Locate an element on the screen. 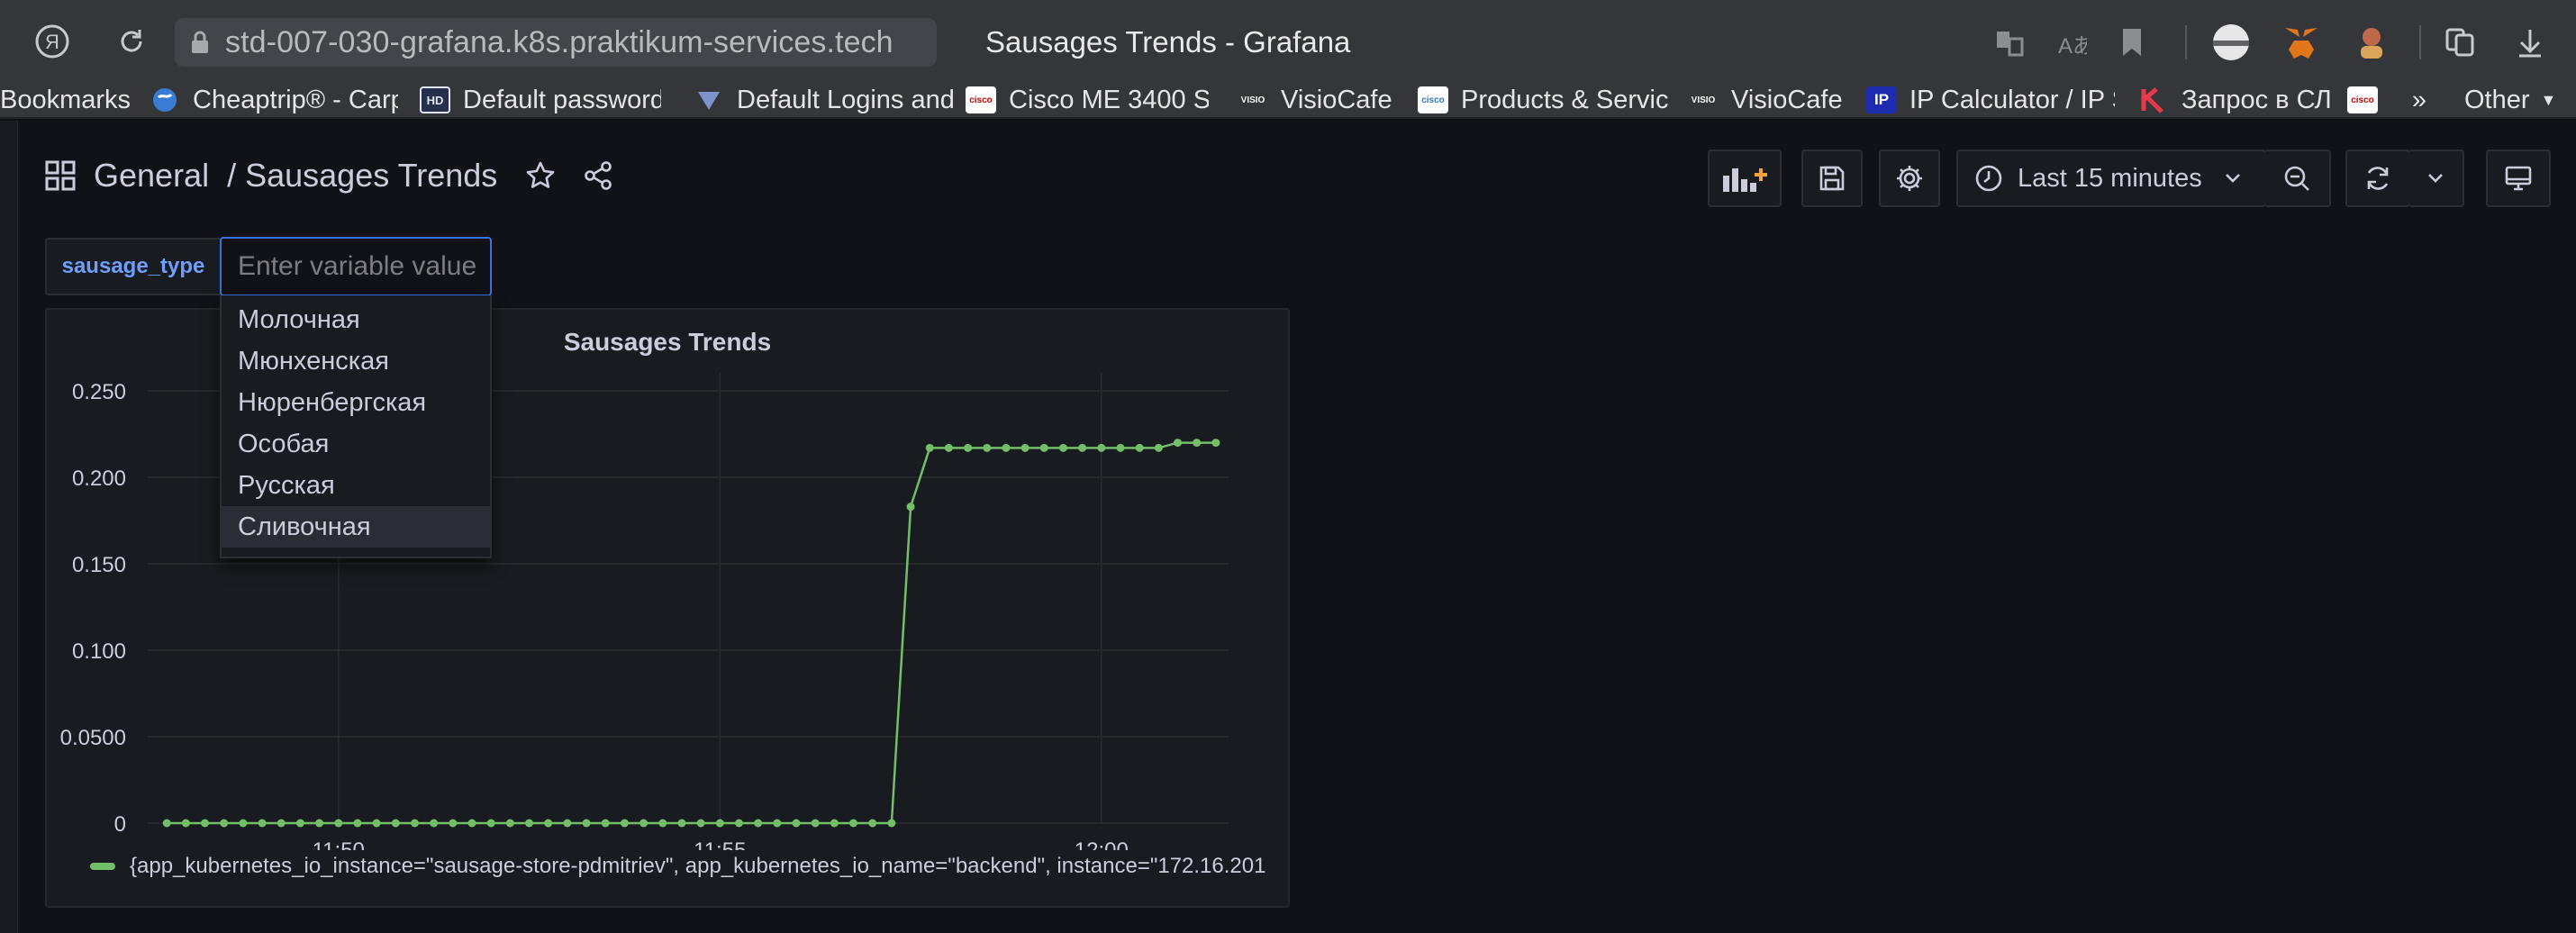 This screenshot has width=2576, height=933. bookmark-cheaptrip: Cheaptrip® - Carp is located at coordinates (274, 100).